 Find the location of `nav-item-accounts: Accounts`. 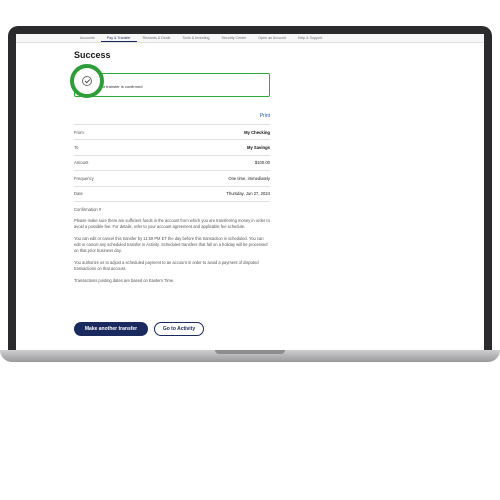

nav-item-accounts: Accounts is located at coordinates (87, 38).